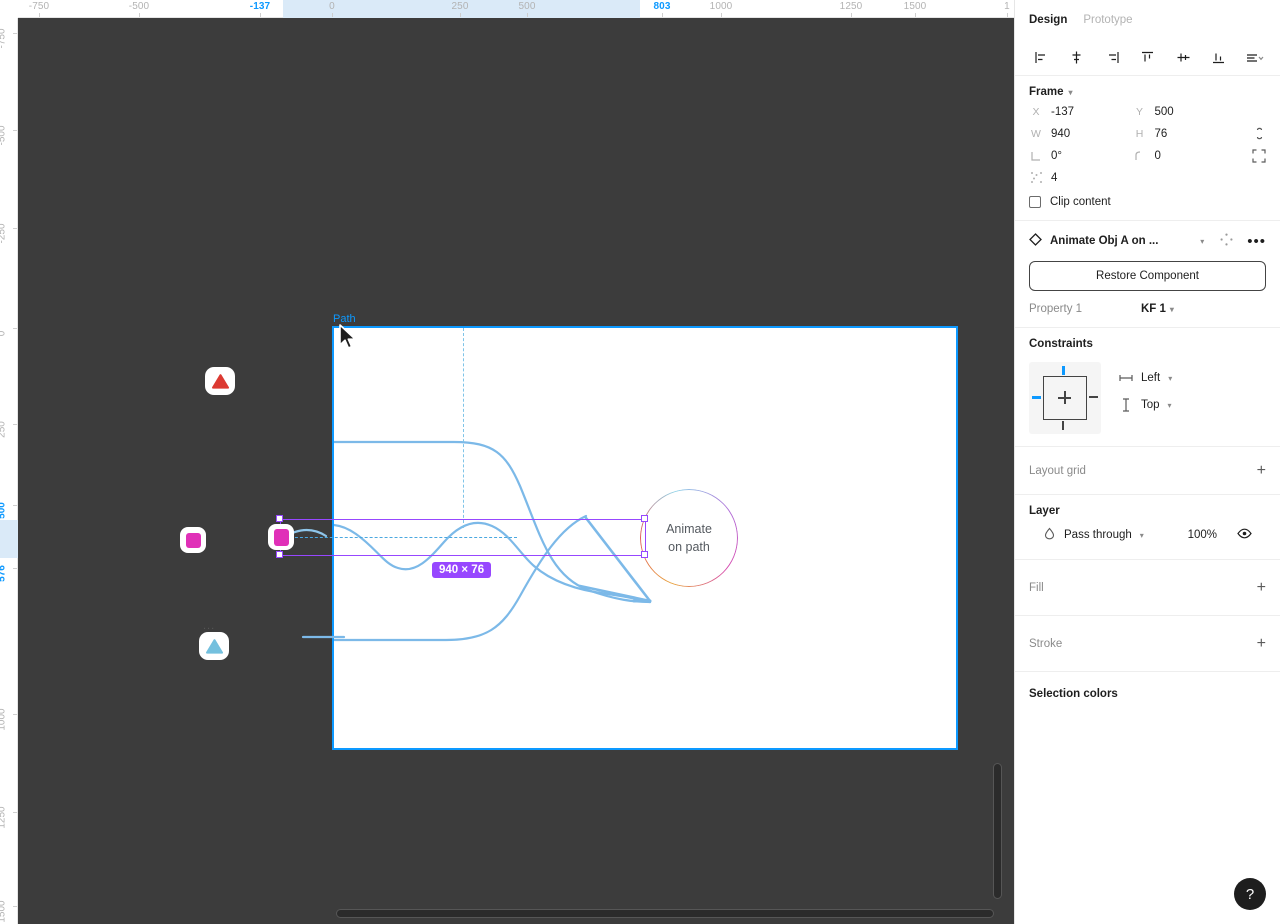  Describe the element at coordinates (1157, 309) in the screenshot. I see `property-value: KF 1 ▾` at that location.